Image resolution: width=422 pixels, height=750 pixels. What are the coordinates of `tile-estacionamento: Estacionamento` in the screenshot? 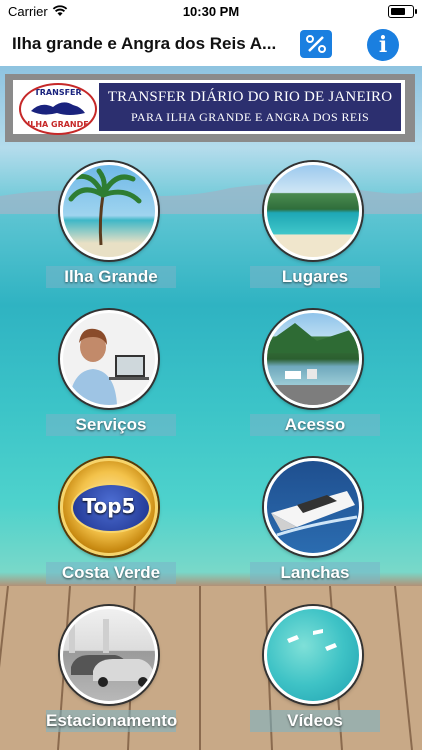 It's located at (112, 676).